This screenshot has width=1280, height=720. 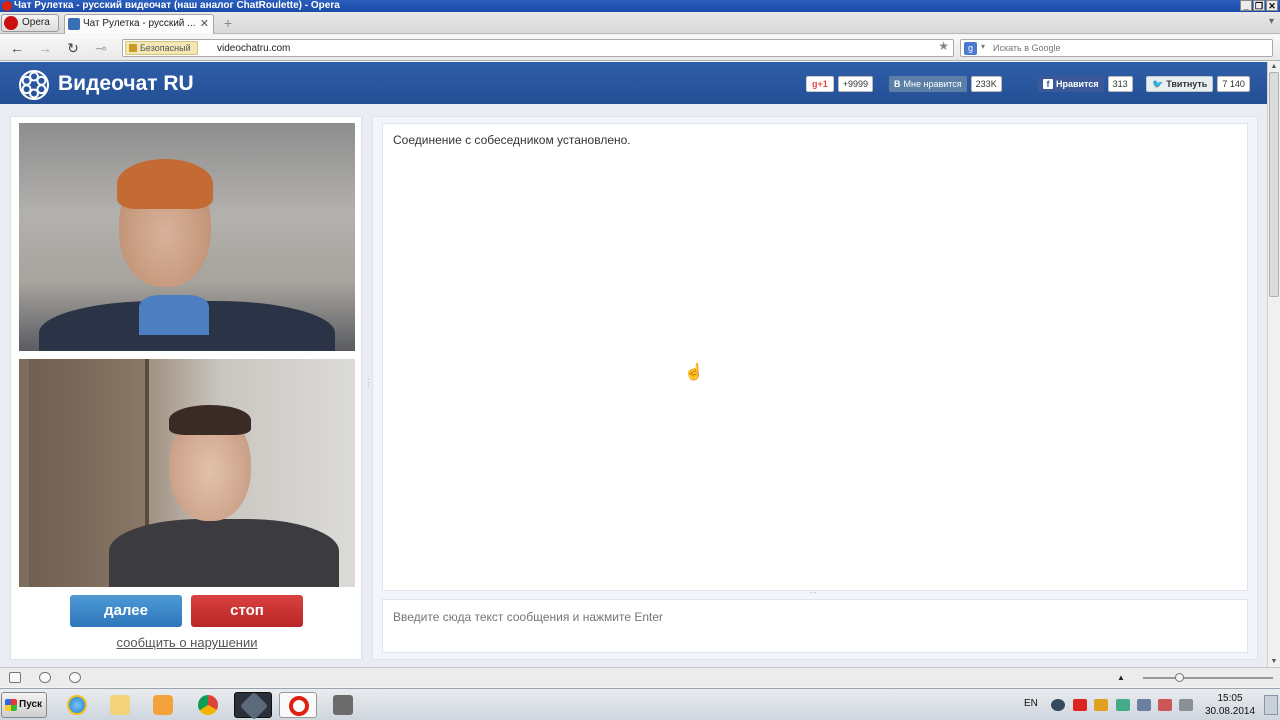 I want to click on folder-icon, so click(x=120, y=705).